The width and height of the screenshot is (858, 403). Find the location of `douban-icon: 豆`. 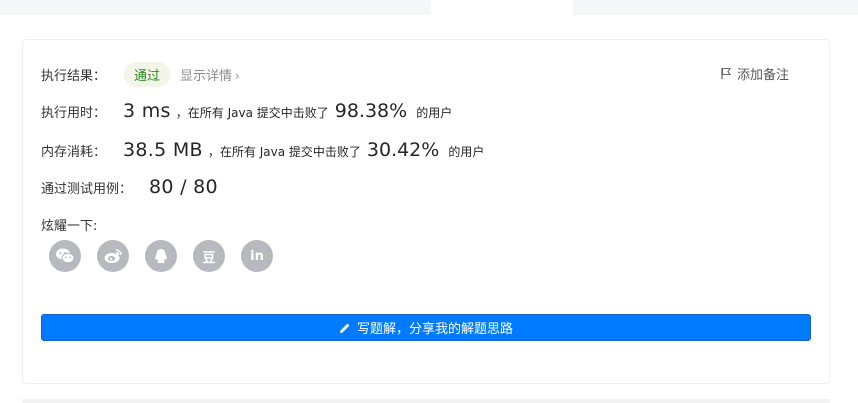

douban-icon: 豆 is located at coordinates (209, 258).